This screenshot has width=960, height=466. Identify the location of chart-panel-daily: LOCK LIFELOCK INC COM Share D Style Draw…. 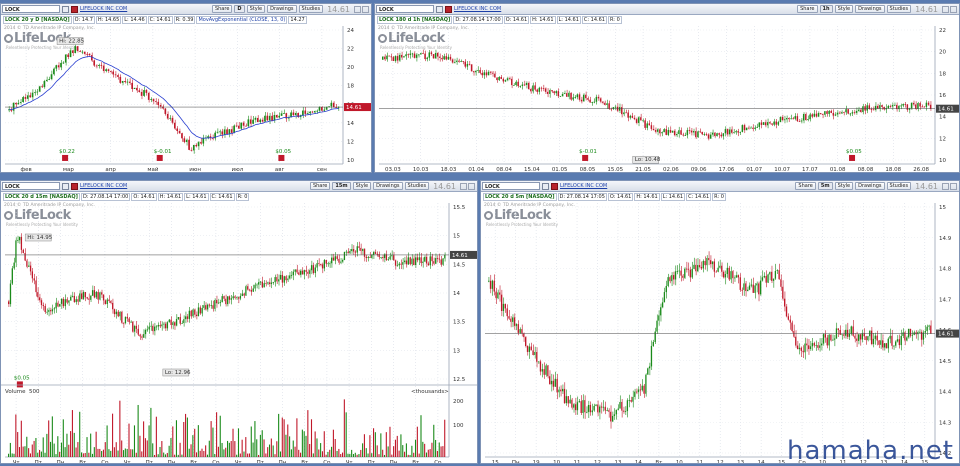
(186, 88).